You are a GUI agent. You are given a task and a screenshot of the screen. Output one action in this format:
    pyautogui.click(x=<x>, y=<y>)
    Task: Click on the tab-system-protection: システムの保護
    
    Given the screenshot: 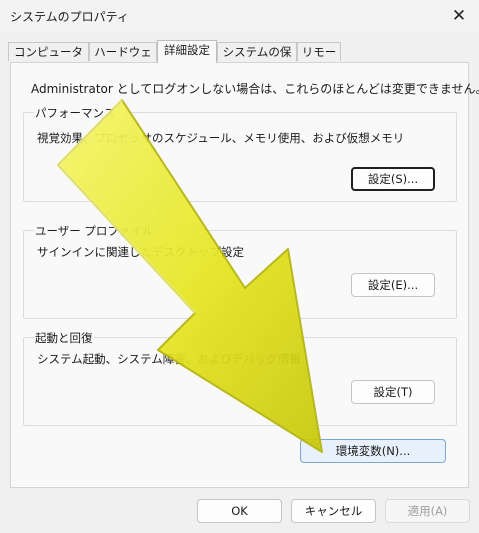 What is the action you would take?
    pyautogui.click(x=257, y=60)
    